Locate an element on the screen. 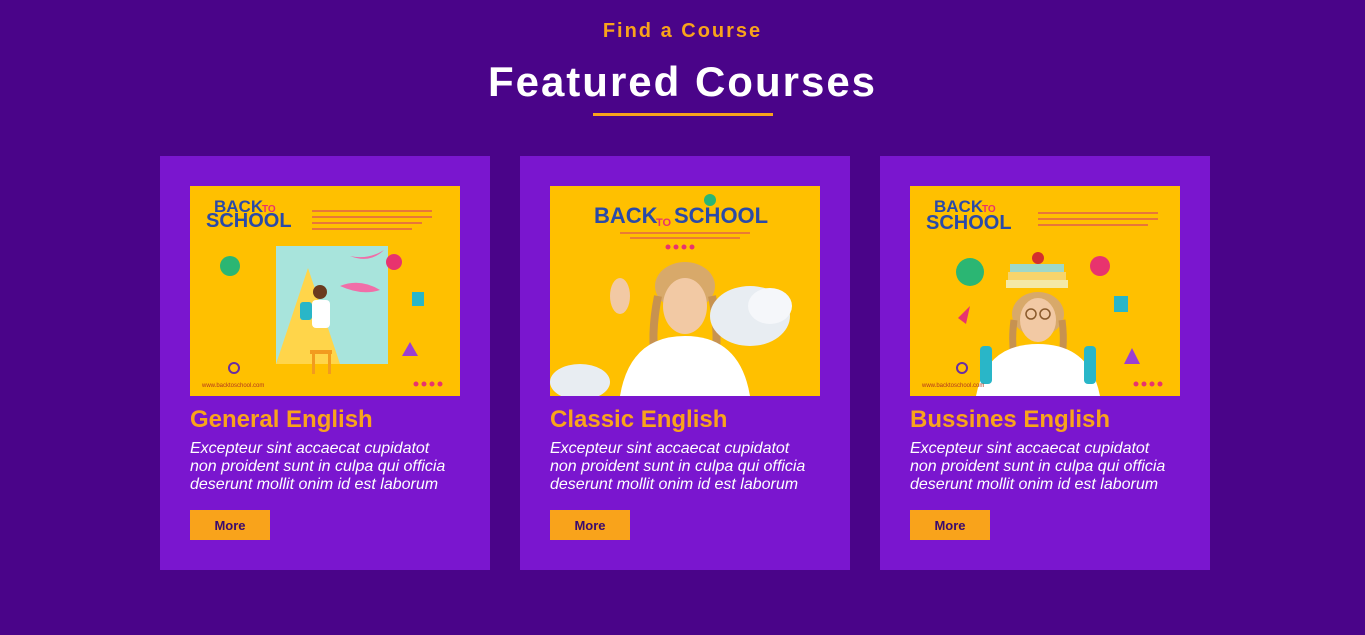 The width and height of the screenshot is (1365, 635). title-underline is located at coordinates (683, 114).